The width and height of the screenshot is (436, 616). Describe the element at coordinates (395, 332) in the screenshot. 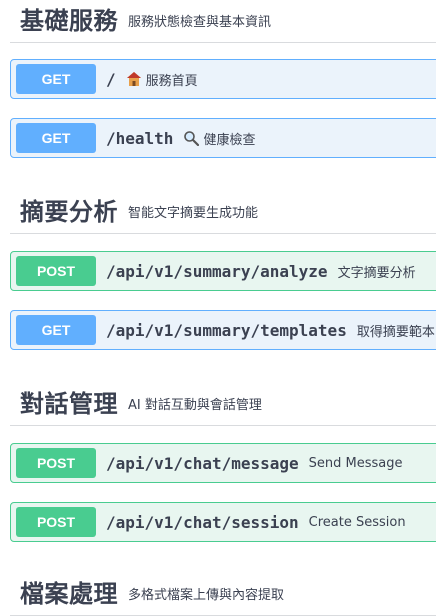

I see `endpoint-summary: 取得摘要範本` at that location.